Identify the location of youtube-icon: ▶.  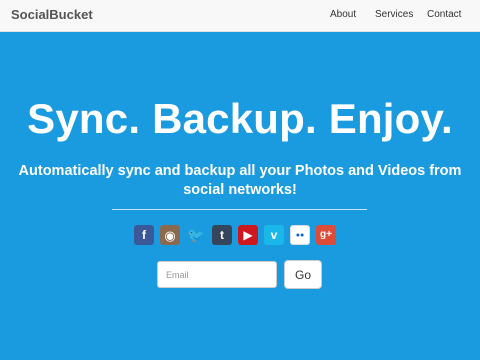
(248, 235).